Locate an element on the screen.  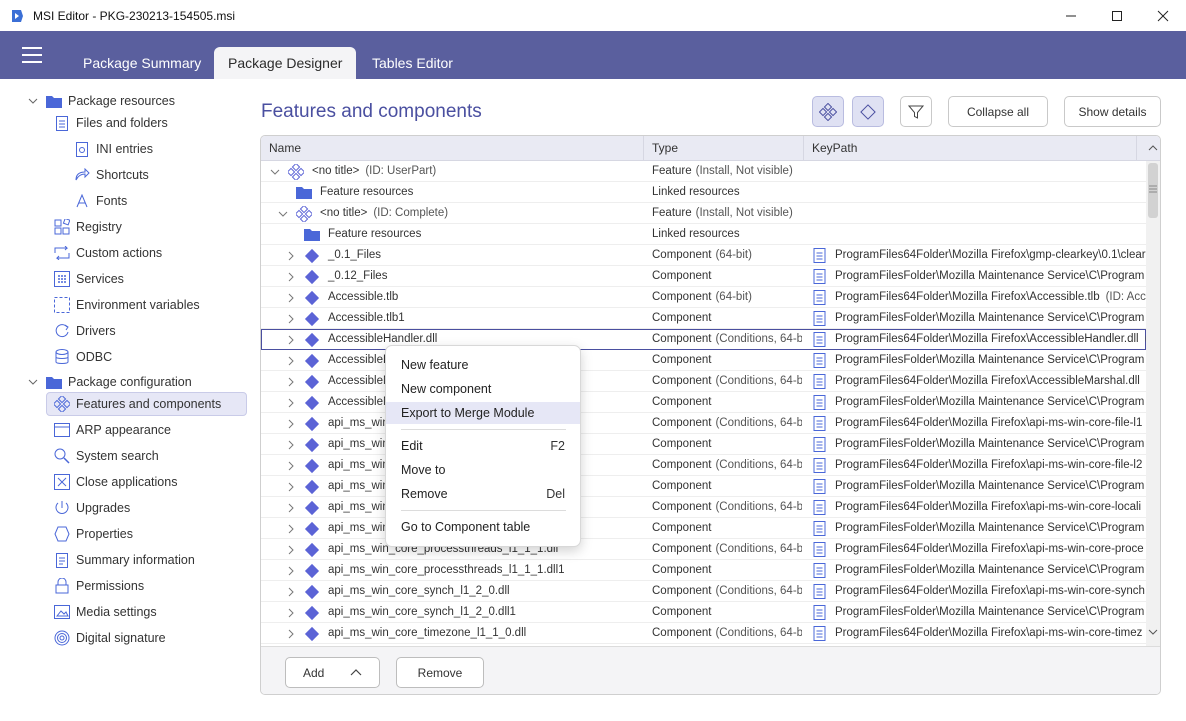
hamburger-menu-icon is located at coordinates (32, 55).